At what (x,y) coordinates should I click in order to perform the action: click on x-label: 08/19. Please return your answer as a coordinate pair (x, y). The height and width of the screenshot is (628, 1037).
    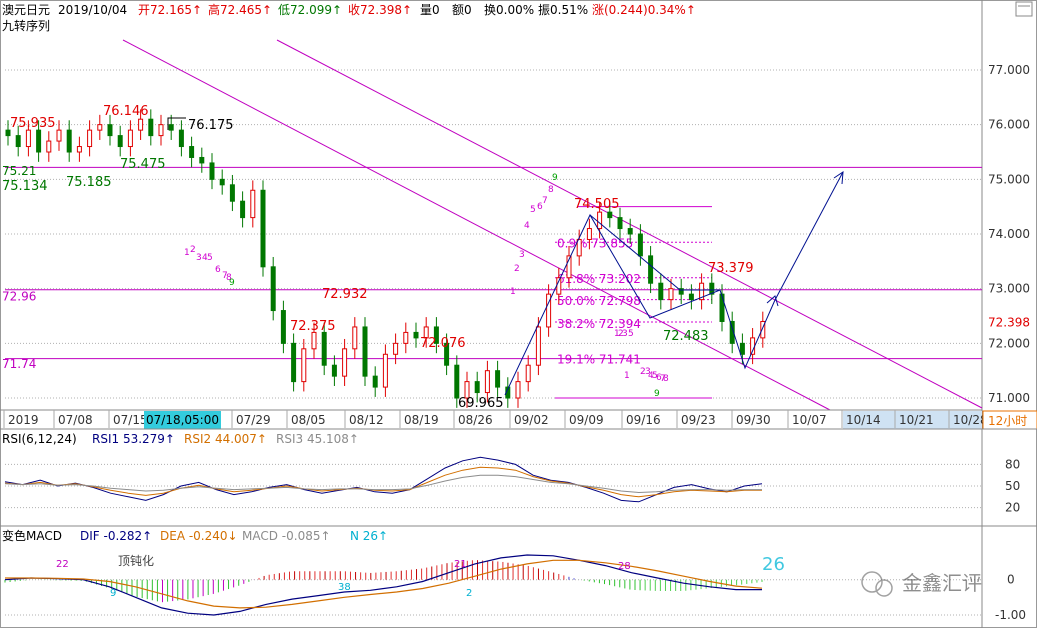
    Looking at the image, I should click on (421, 420).